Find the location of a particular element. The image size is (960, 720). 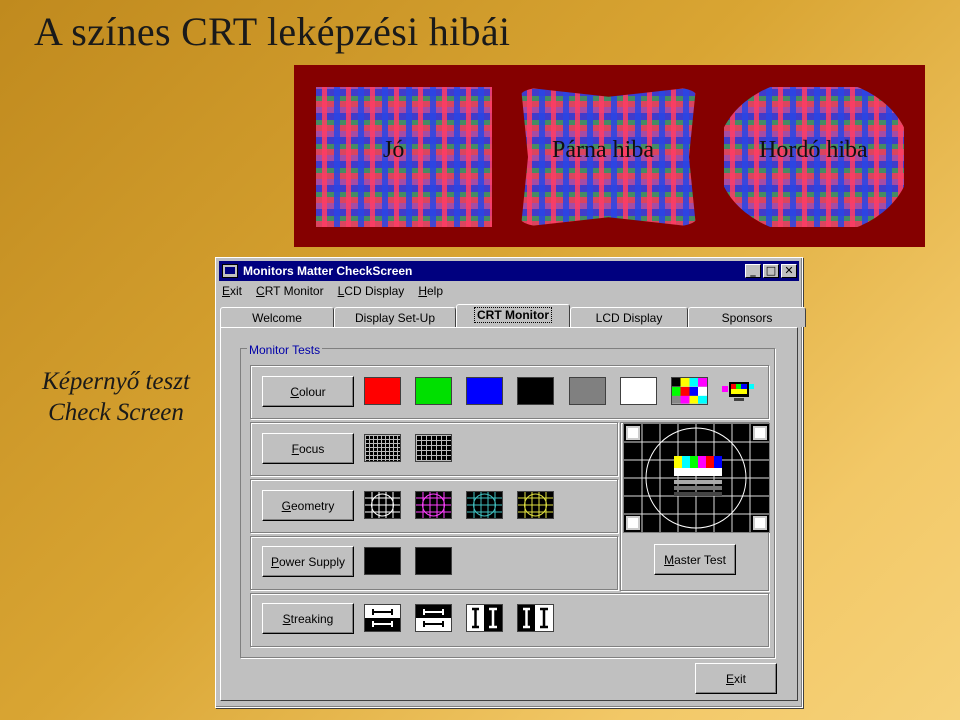

color-bars-swatch is located at coordinates (689, 391).